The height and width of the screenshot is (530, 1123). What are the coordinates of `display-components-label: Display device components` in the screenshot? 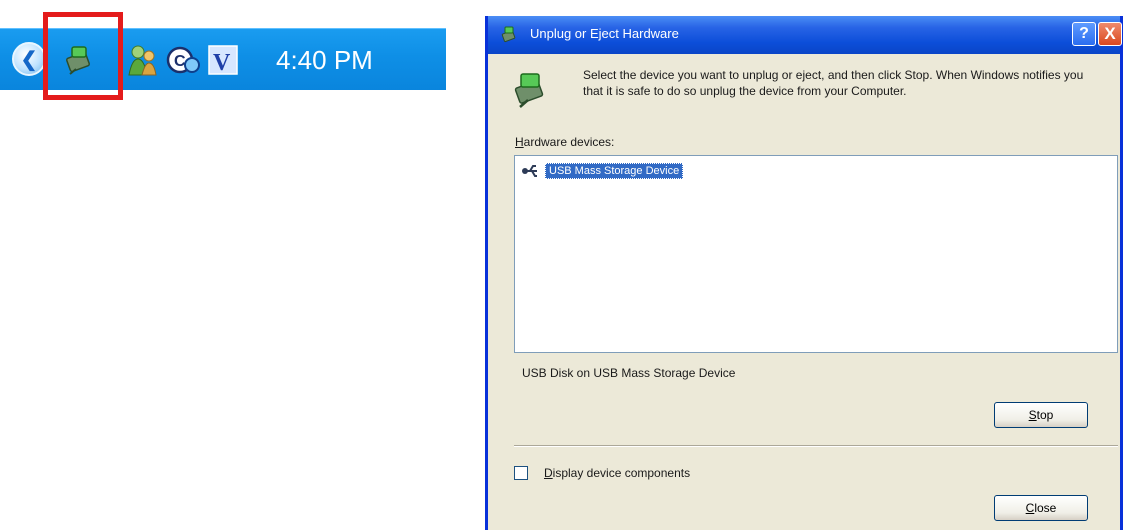 It's located at (617, 473).